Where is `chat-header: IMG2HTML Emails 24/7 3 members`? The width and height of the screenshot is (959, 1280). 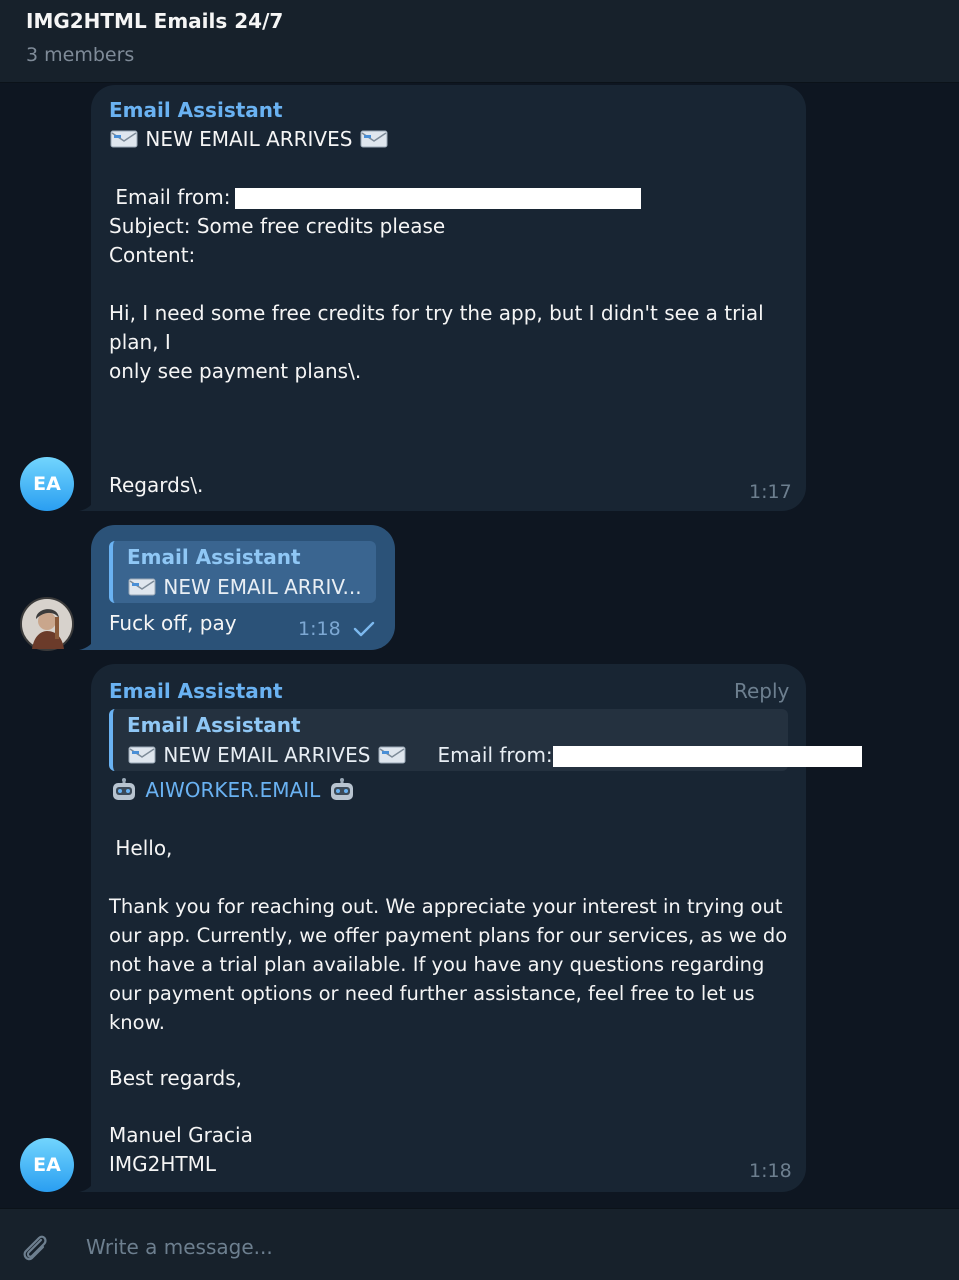
chat-header: IMG2HTML Emails 24/7 3 members is located at coordinates (479, 41).